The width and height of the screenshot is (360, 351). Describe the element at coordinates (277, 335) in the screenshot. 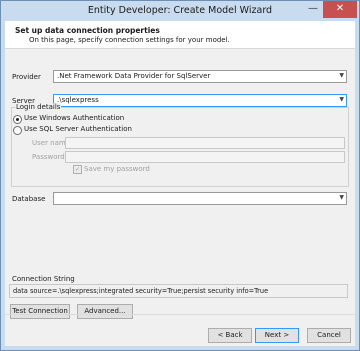

I see `next-button: Next >` at that location.